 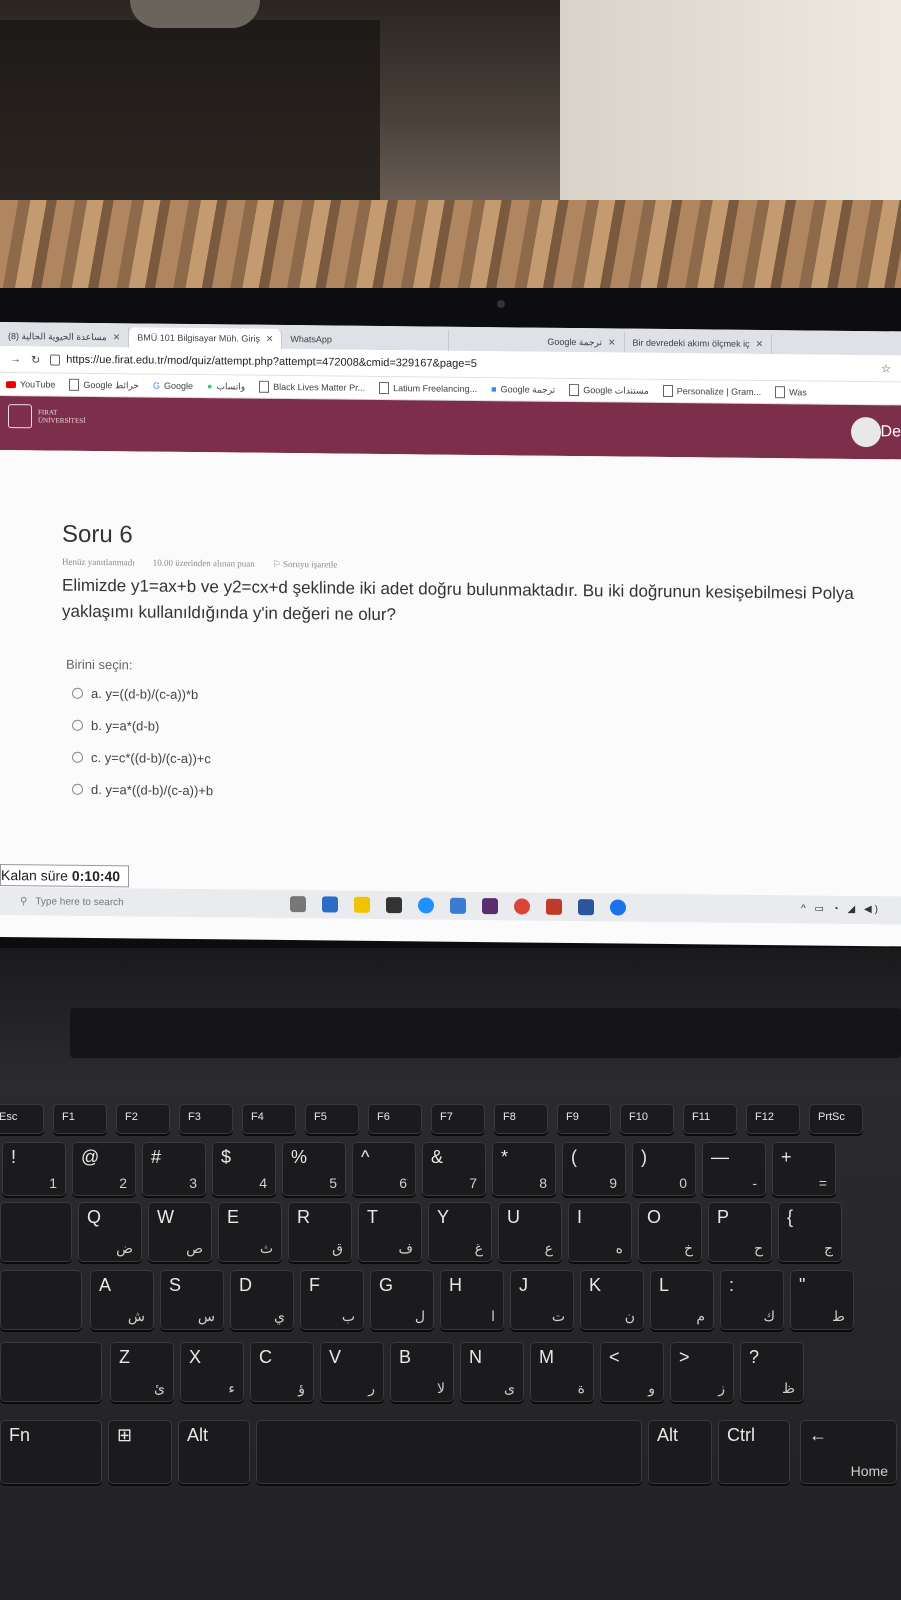 What do you see at coordinates (848, 1452) in the screenshot?
I see `key-home: ← Home` at bounding box center [848, 1452].